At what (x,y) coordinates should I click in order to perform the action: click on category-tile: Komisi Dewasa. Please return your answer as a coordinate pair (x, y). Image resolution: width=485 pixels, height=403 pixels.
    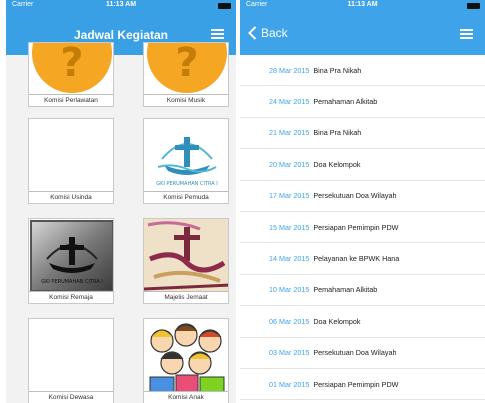
    Looking at the image, I should click on (71, 360).